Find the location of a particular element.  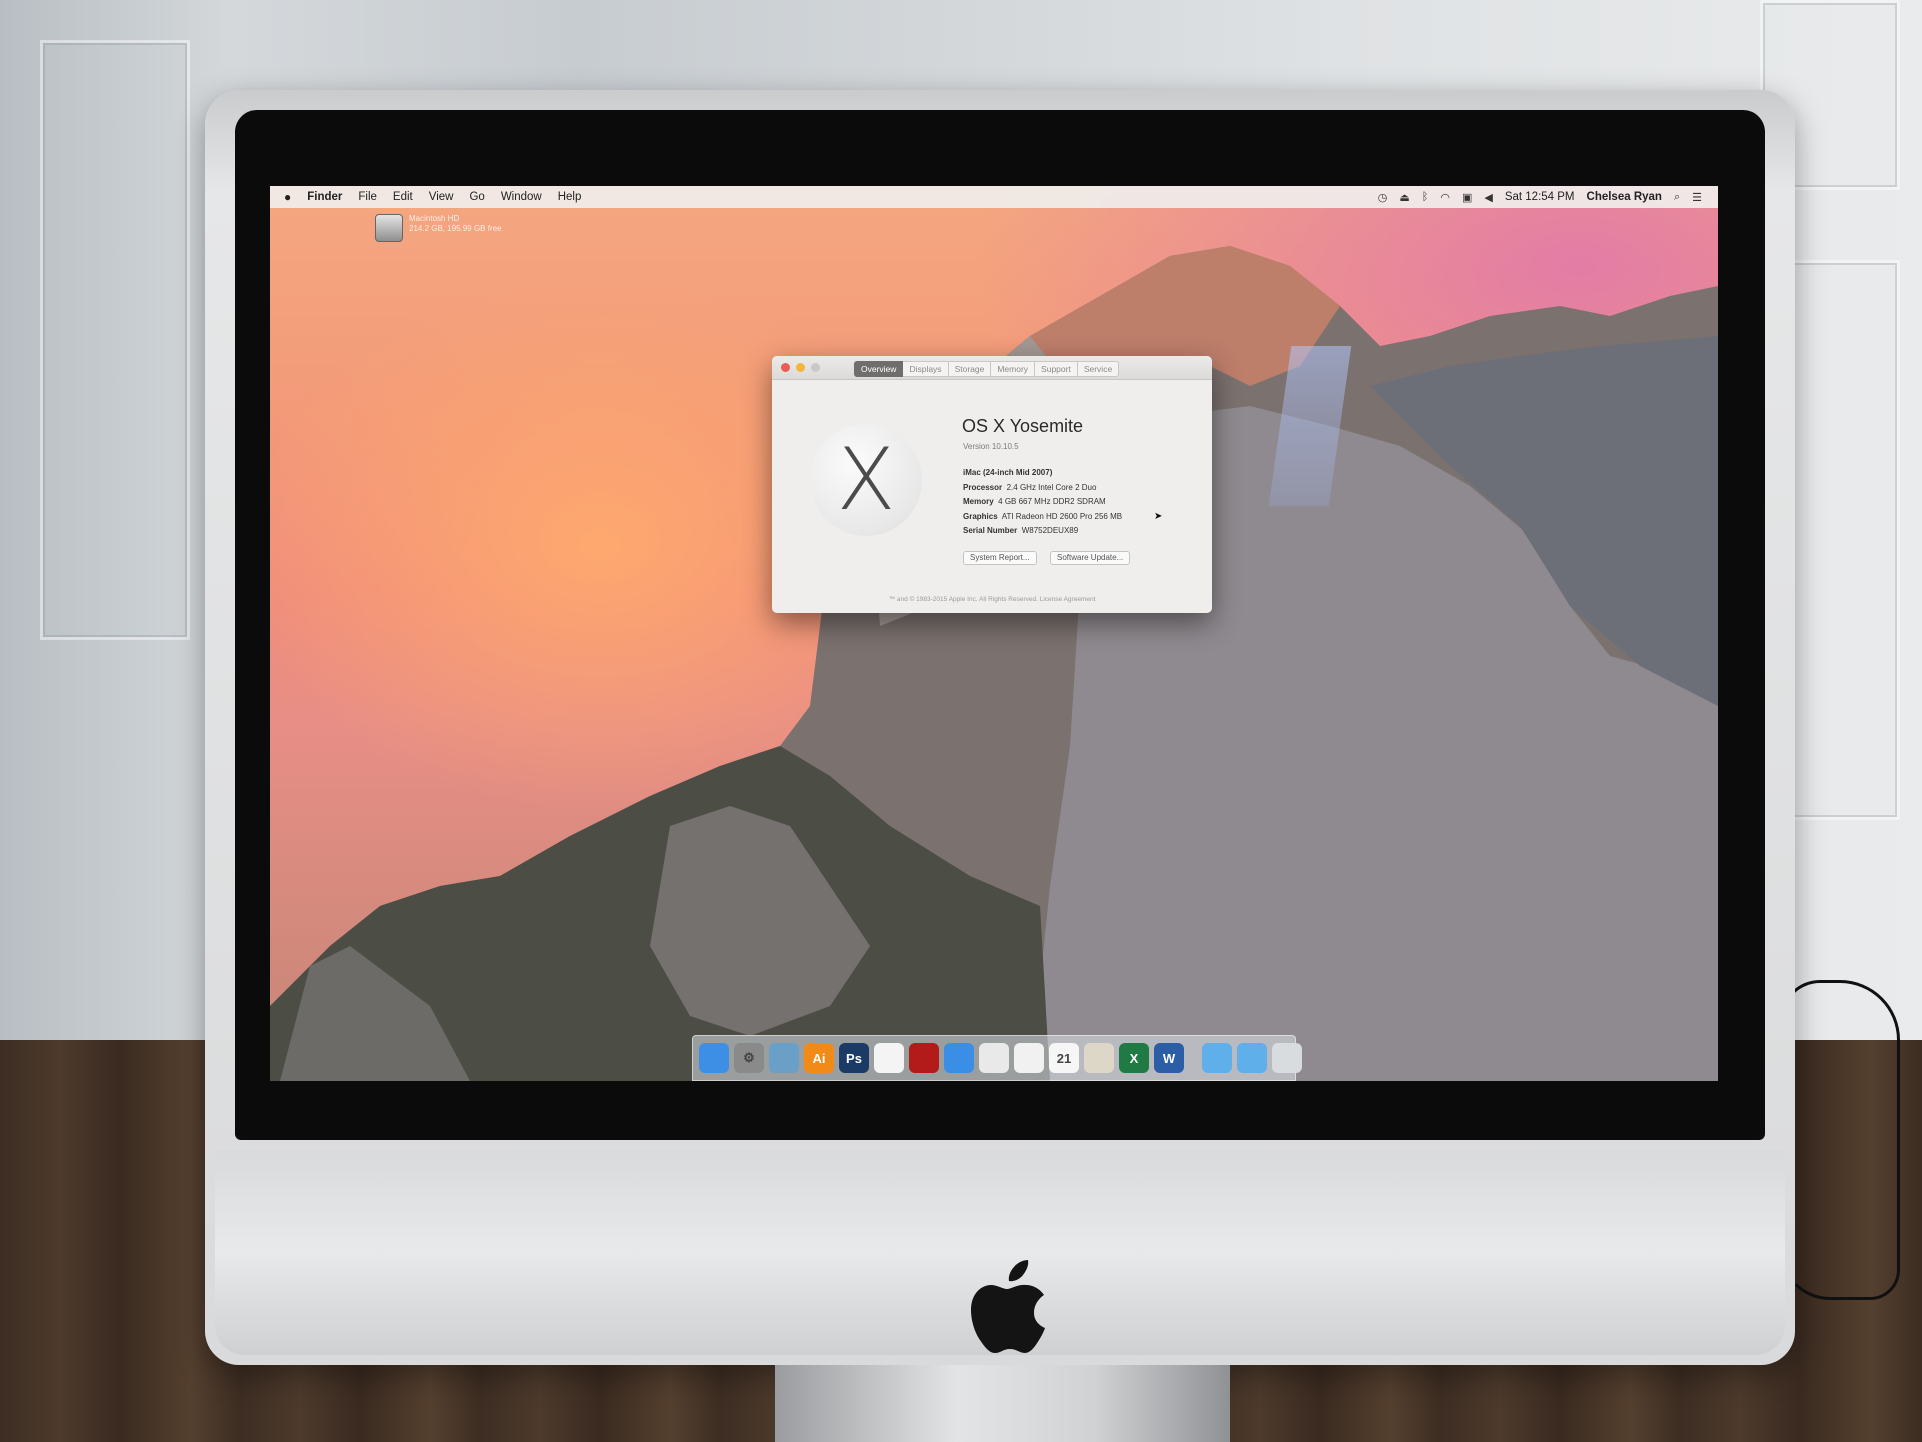

tab-support: Support is located at coordinates (1056, 369).